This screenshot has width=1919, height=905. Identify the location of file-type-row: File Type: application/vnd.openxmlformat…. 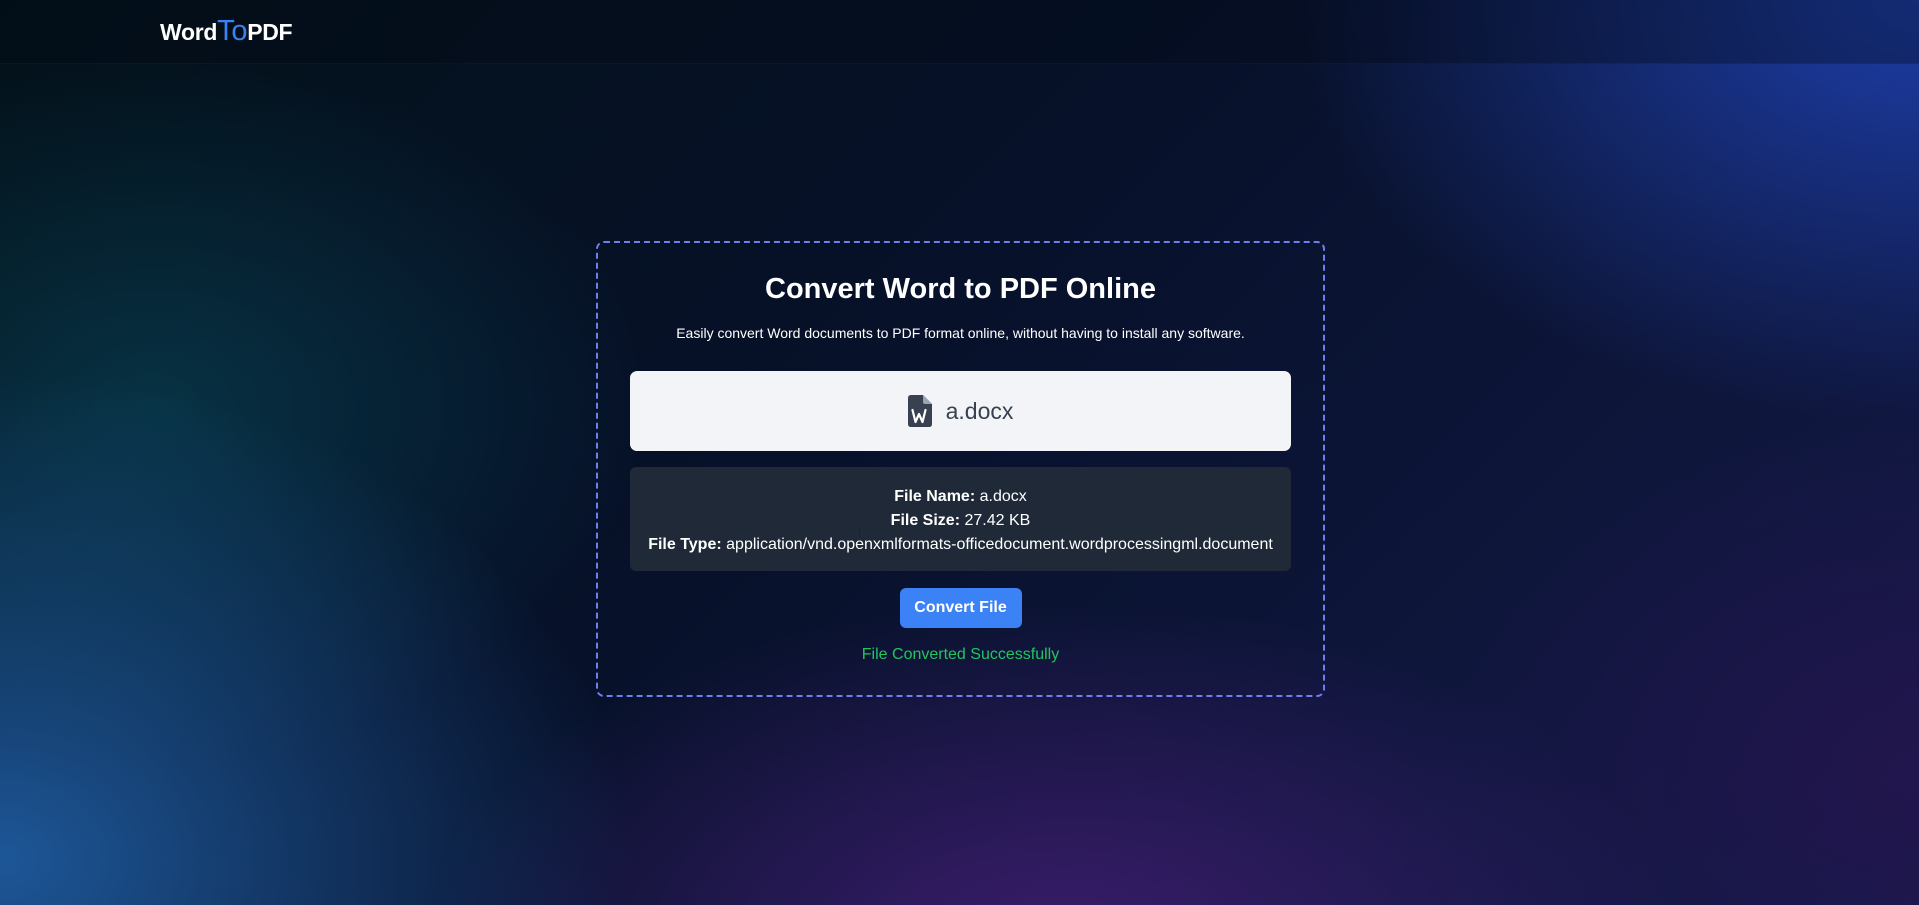
(960, 545).